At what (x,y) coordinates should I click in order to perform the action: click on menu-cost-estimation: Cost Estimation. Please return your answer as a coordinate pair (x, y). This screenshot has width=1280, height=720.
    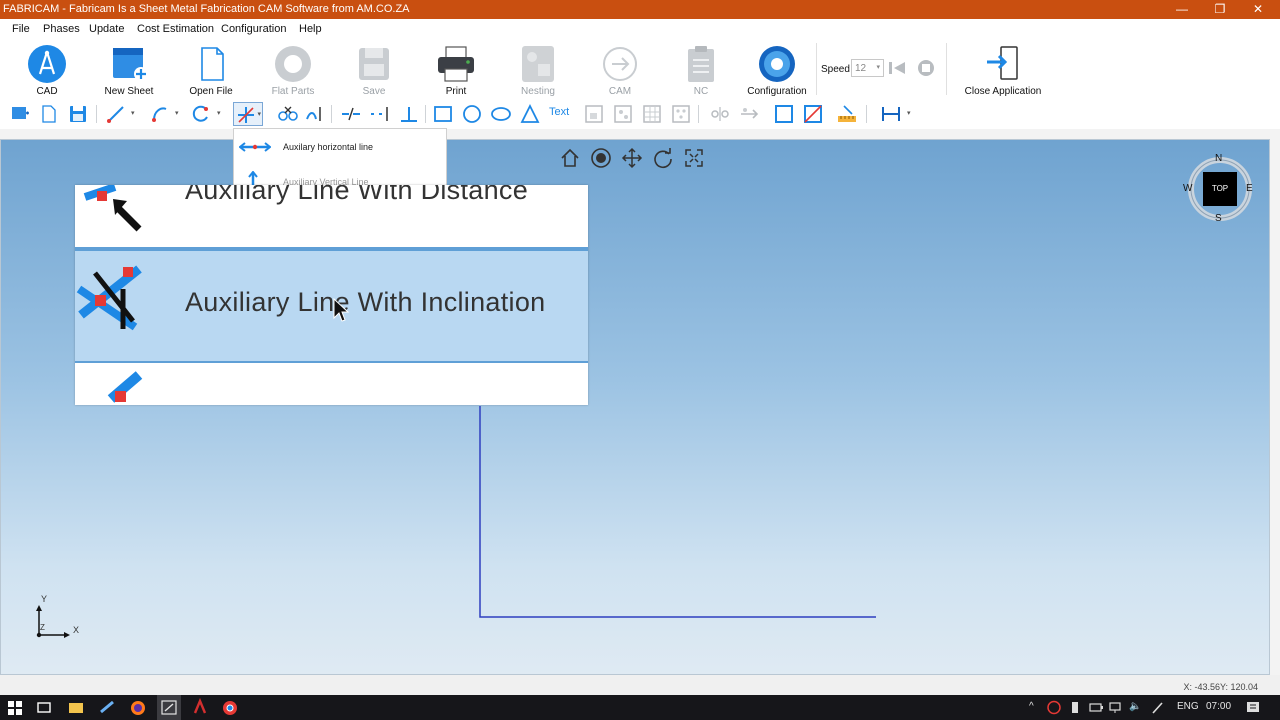
    Looking at the image, I should click on (175, 29).